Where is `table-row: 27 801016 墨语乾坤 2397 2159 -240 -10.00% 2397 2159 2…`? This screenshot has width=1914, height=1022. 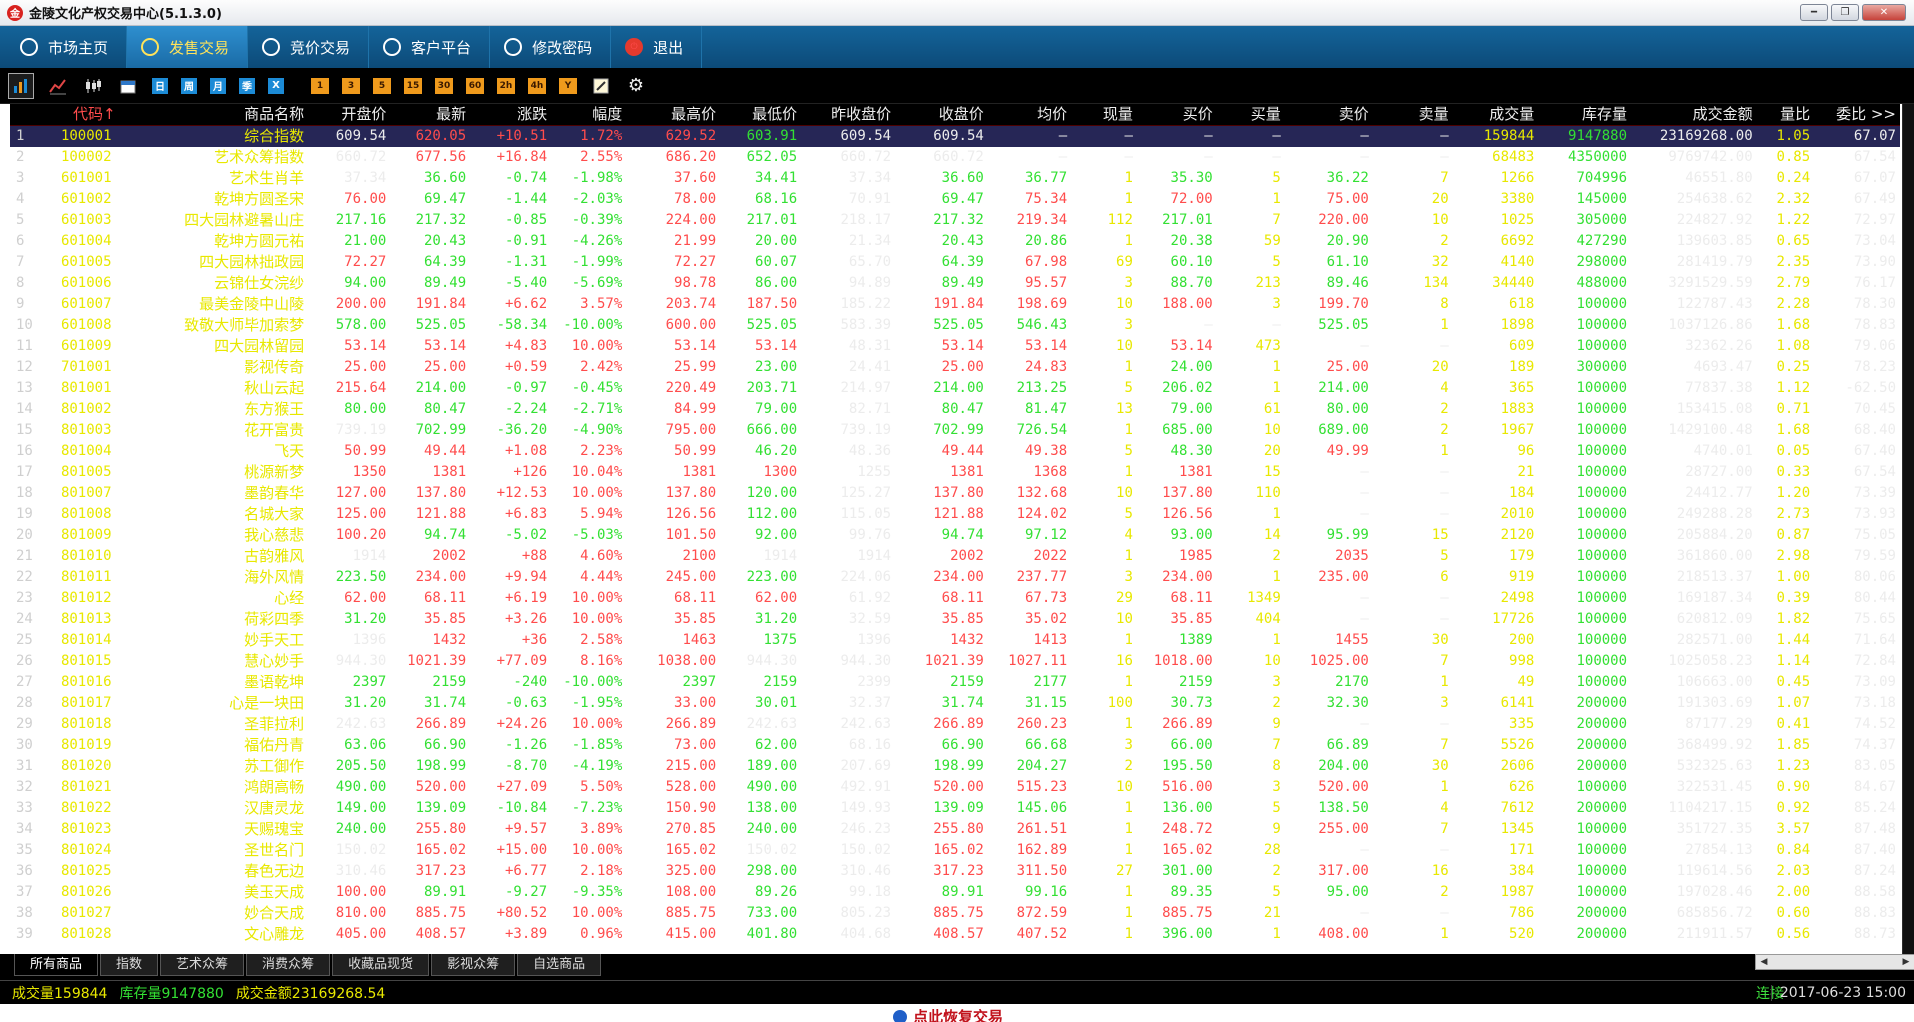
table-row: 27 801016 墨语乾坤 2397 2159 -240 -10.00% 2397 2159 2… is located at coordinates (955, 682).